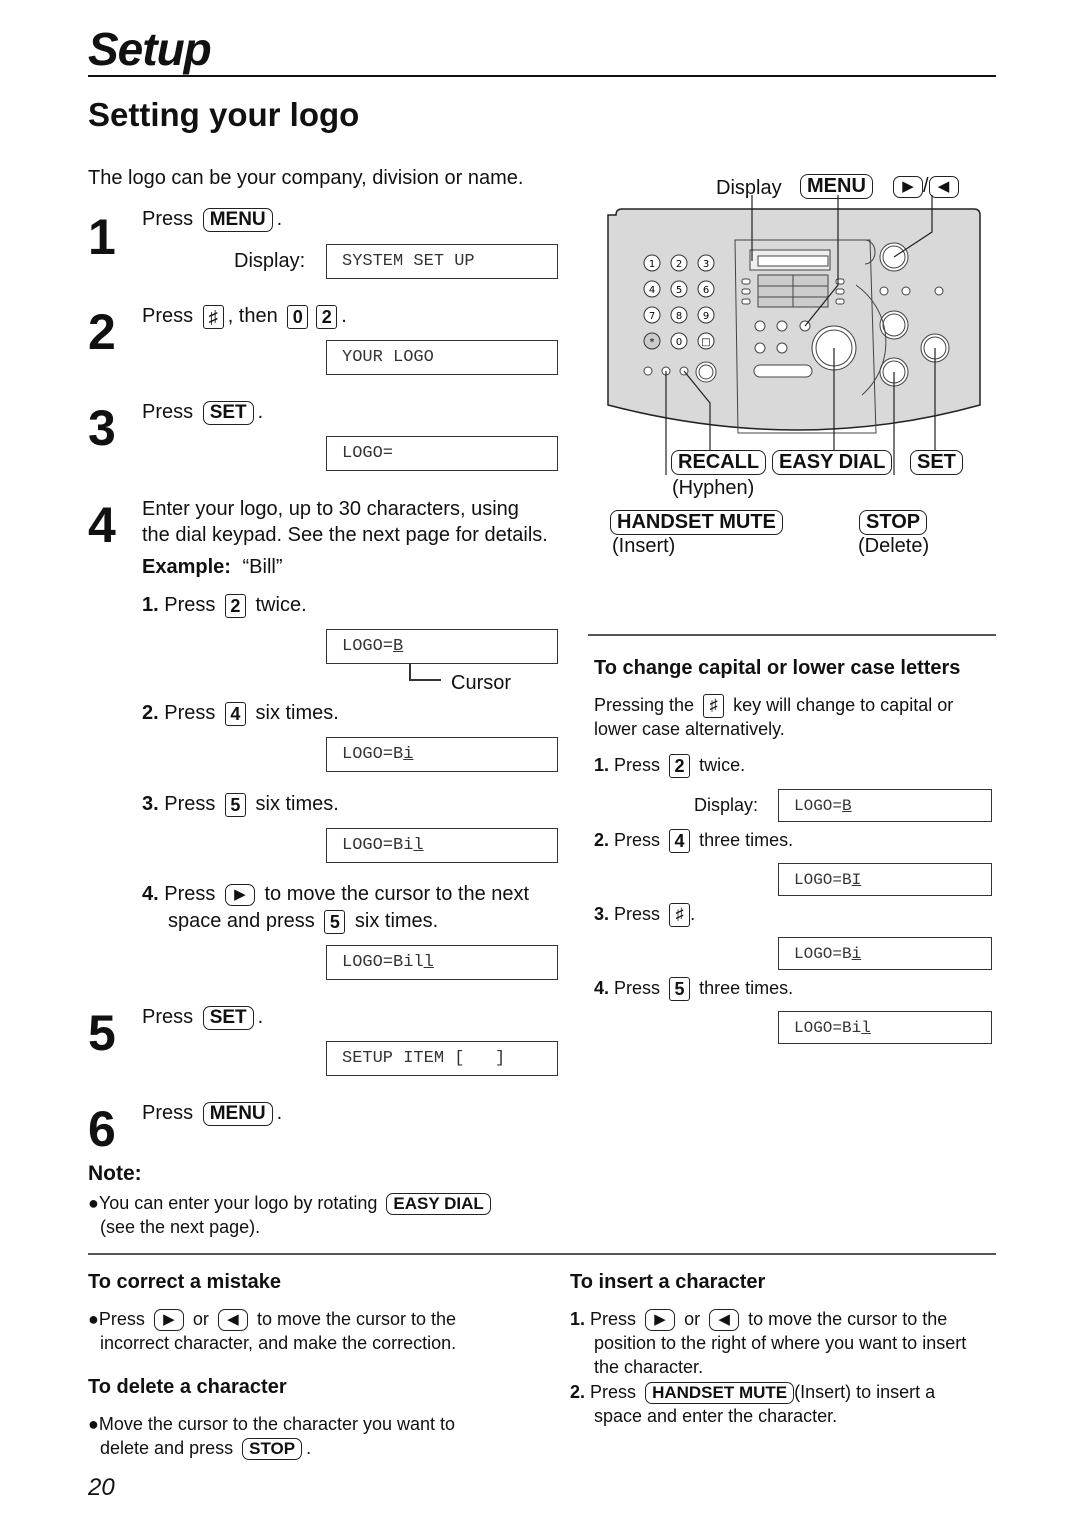  What do you see at coordinates (185, 1282) in the screenshot?
I see `correct-title: To correct a mistake` at bounding box center [185, 1282].